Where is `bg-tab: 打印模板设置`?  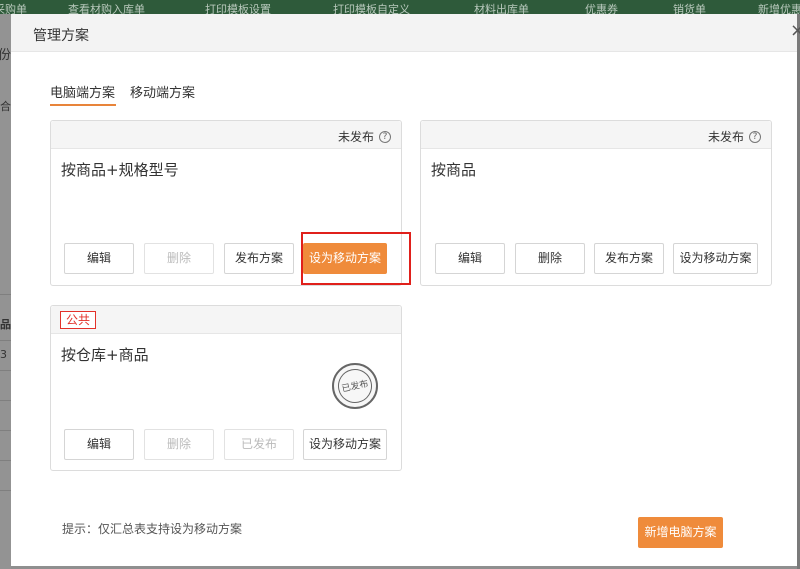 bg-tab: 打印模板设置 is located at coordinates (238, 8).